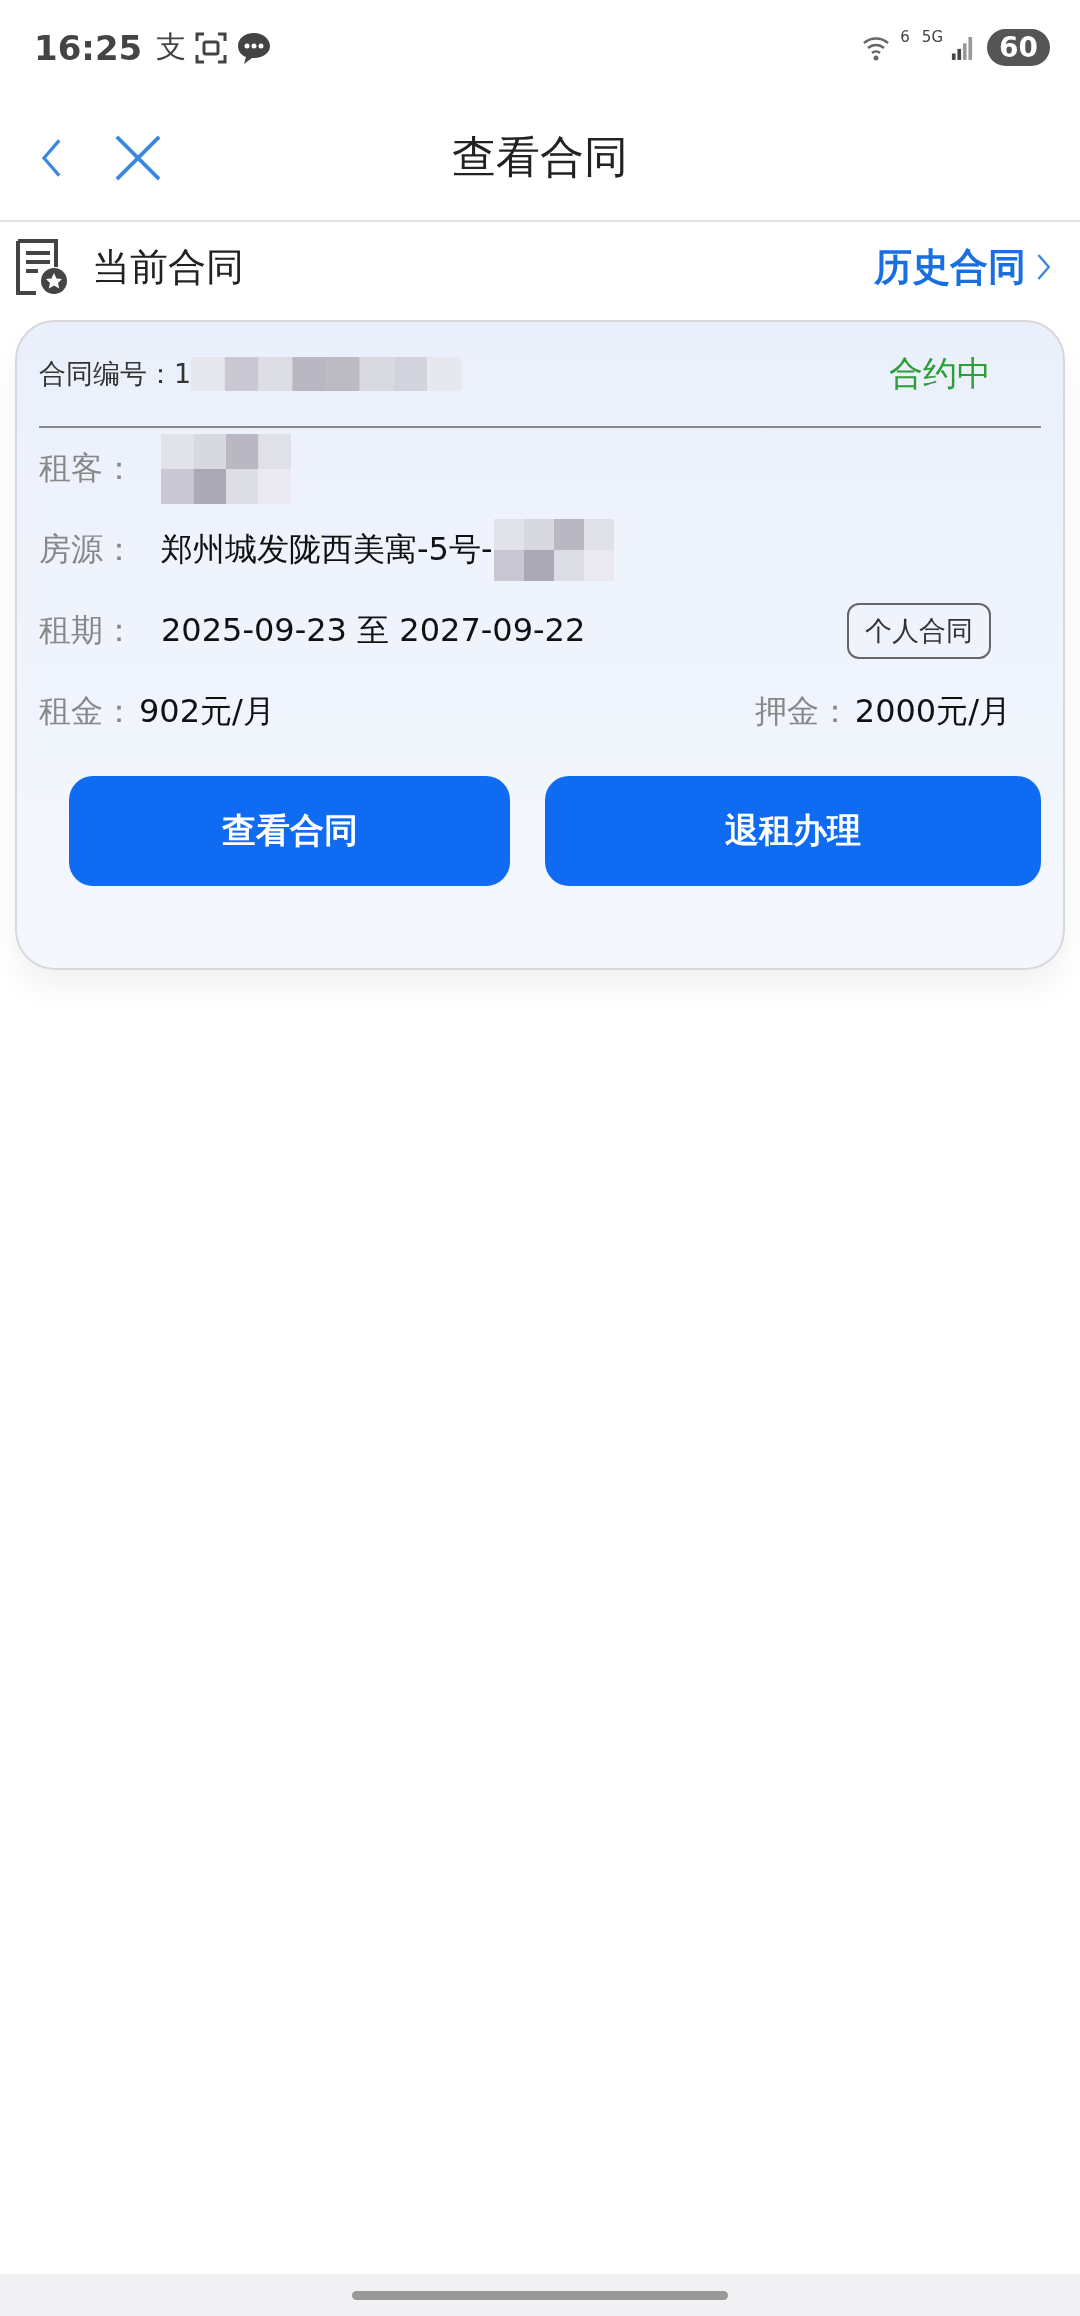  What do you see at coordinates (905, 37) in the screenshot?
I see `wifi-label: 6` at bounding box center [905, 37].